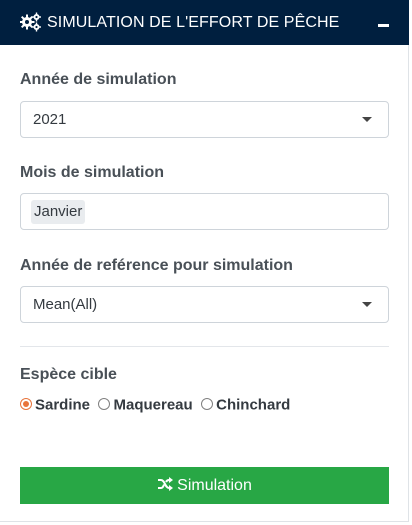 The width and height of the screenshot is (412, 525). Describe the element at coordinates (253, 405) in the screenshot. I see `radio-label: Chinchard` at that location.